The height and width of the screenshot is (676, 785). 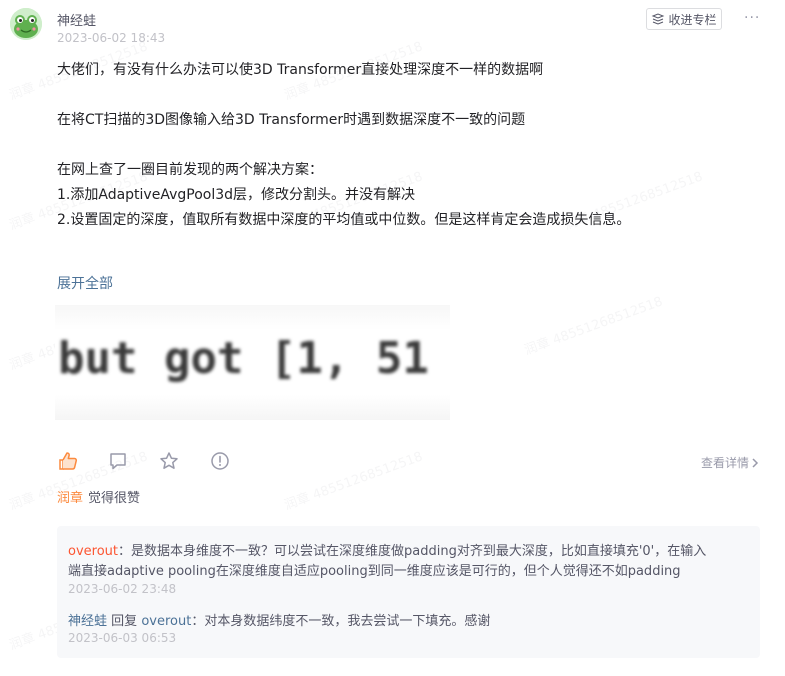 What do you see at coordinates (341, 621) in the screenshot?
I see `reply-body: ：对本身数据纬度不一致，我去尝试一下填充。感谢` at bounding box center [341, 621].